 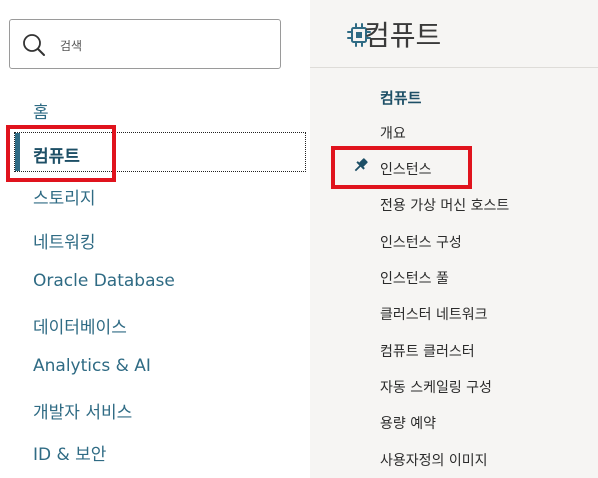 What do you see at coordinates (361, 165) in the screenshot?
I see `pin-icon` at bounding box center [361, 165].